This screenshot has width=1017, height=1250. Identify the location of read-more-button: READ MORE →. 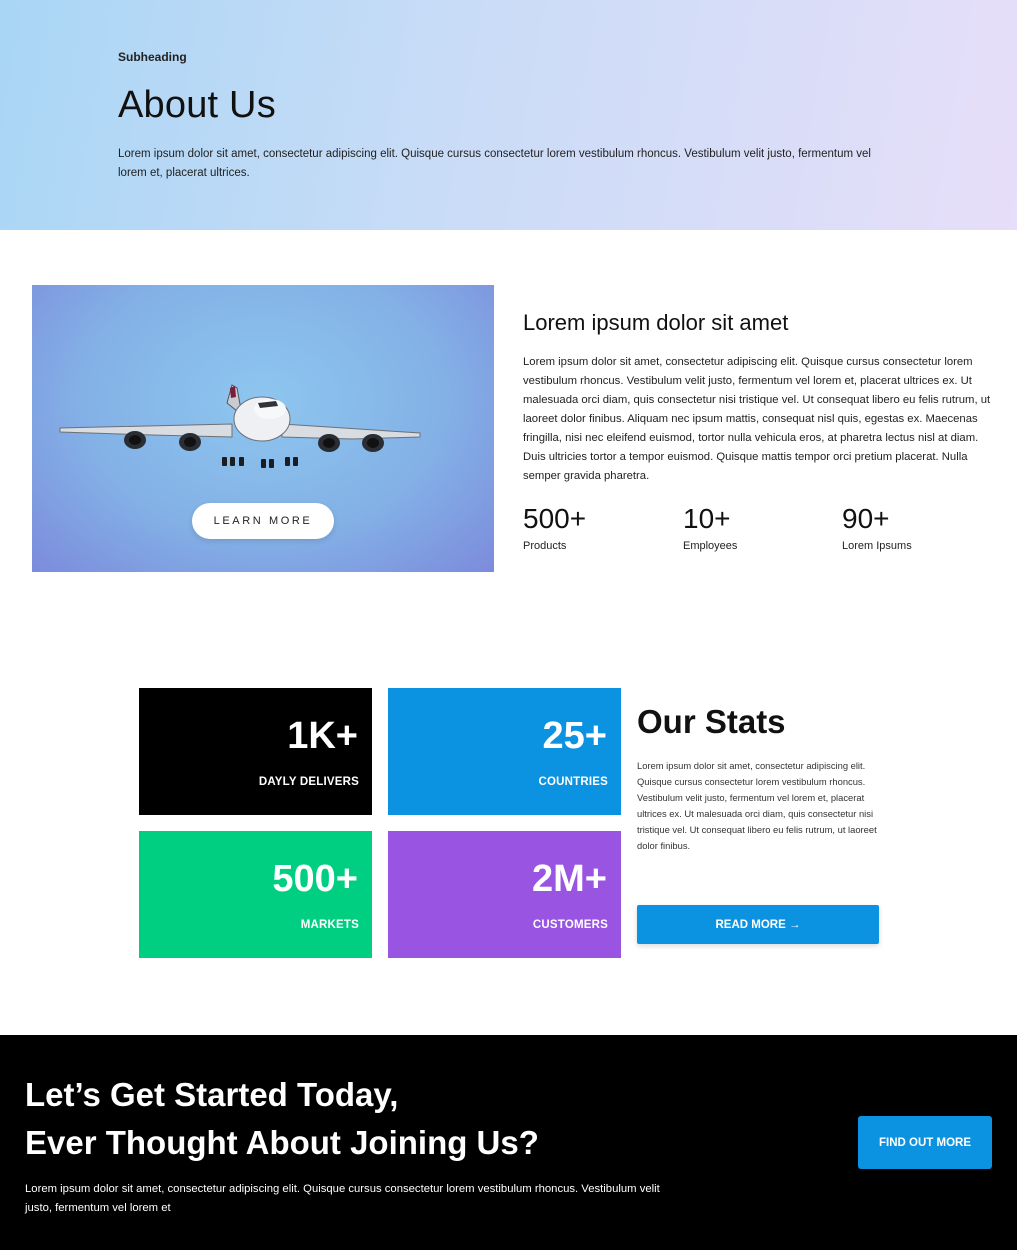
(758, 924).